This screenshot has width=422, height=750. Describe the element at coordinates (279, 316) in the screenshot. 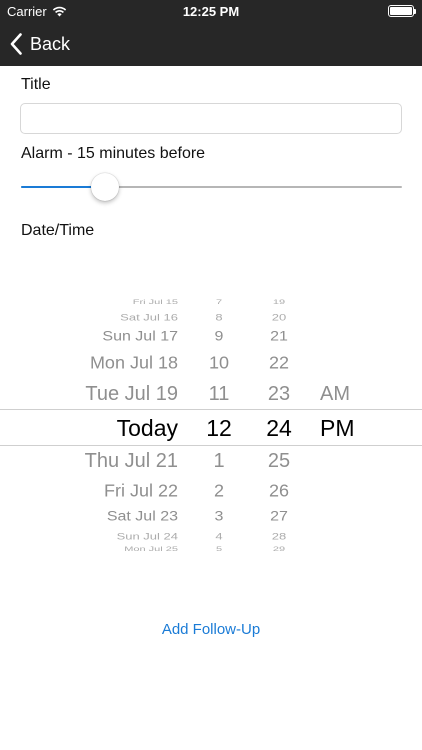

I see `picker-minute-option: 20` at that location.